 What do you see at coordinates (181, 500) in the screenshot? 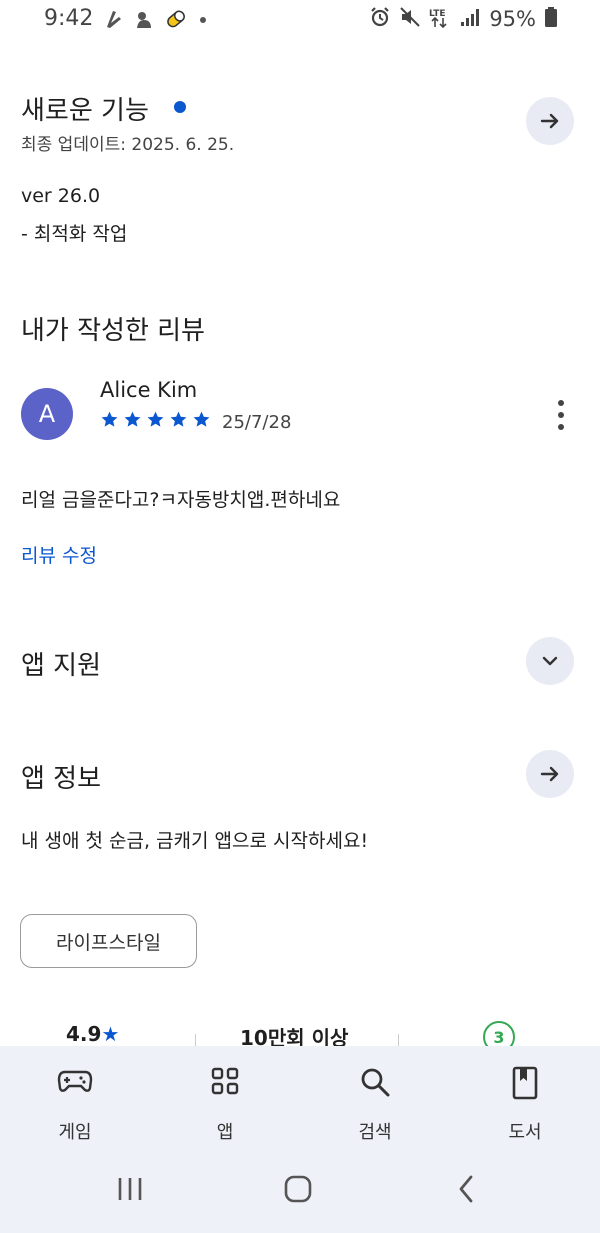
I see `review-text: 리얼 금을준다고?ㅋ자동방치앱.편하네요` at bounding box center [181, 500].